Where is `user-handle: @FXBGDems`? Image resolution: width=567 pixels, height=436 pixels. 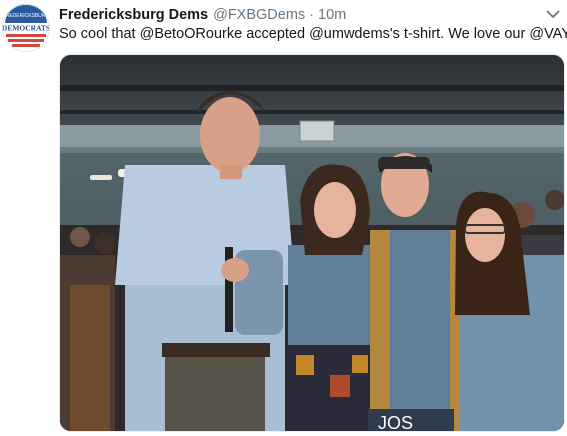 user-handle: @FXBGDems is located at coordinates (259, 15).